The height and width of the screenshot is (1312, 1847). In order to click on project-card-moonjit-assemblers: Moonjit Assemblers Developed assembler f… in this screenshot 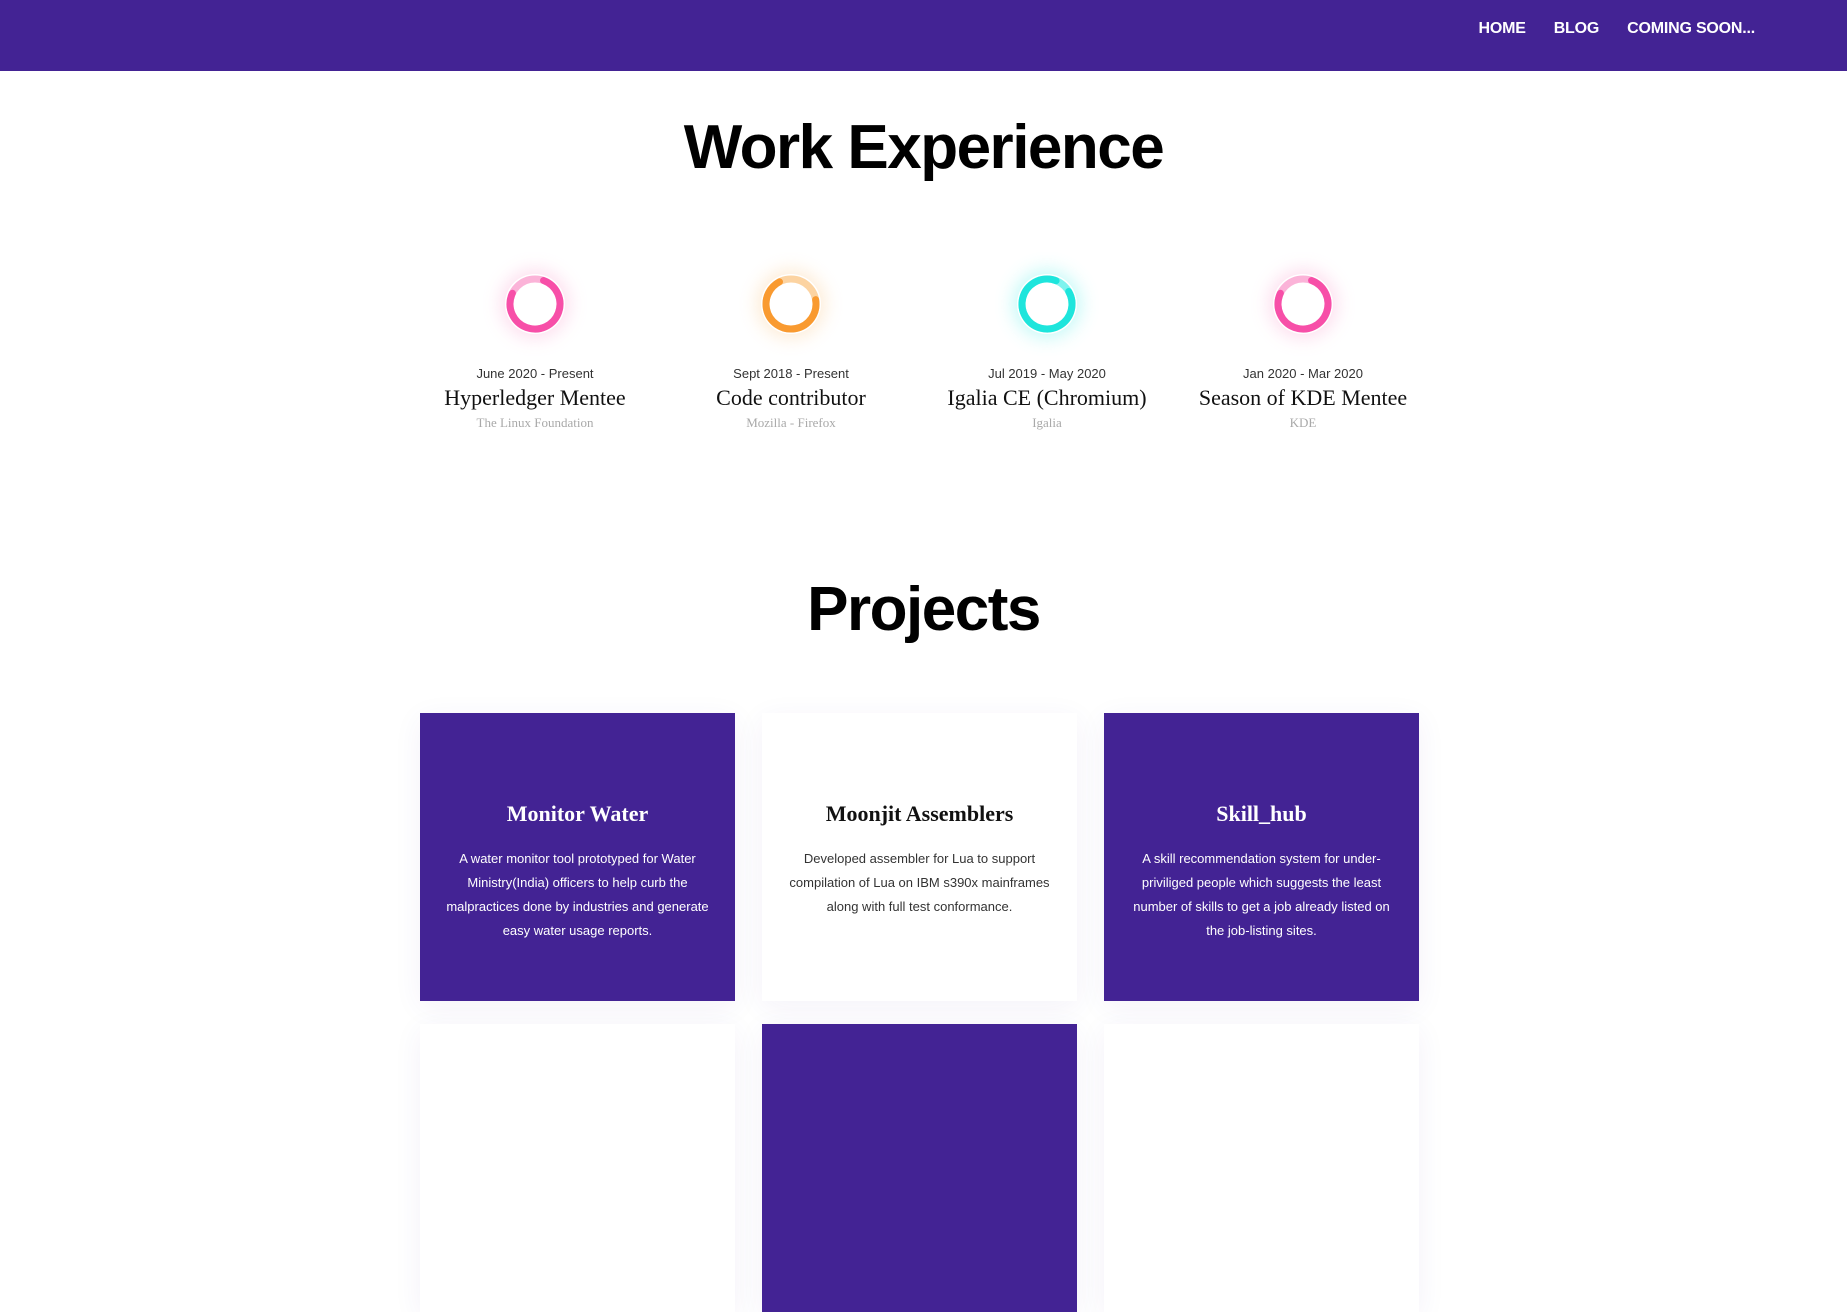, I will do `click(919, 857)`.